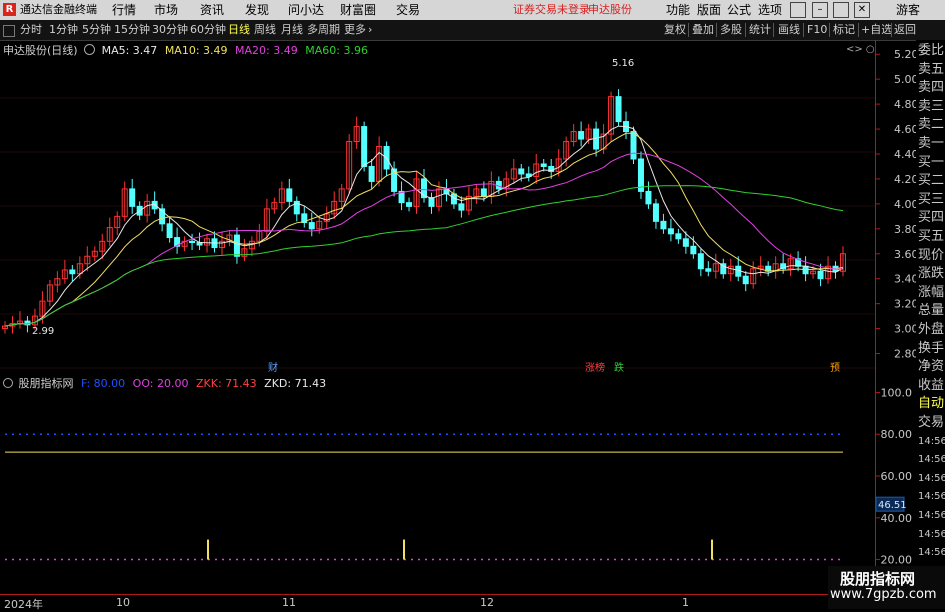 This screenshot has height=612, width=945. Describe the element at coordinates (897, 518) in the screenshot. I see `y-tick-label: 40.00` at that location.